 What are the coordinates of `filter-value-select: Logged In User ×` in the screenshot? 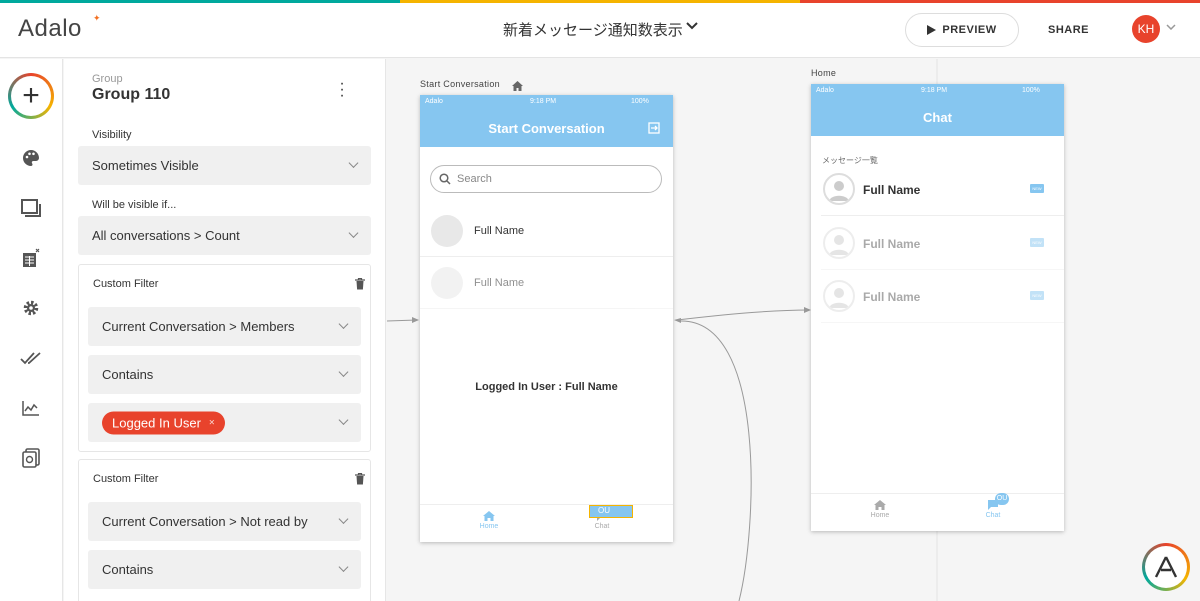 It's located at (224, 422).